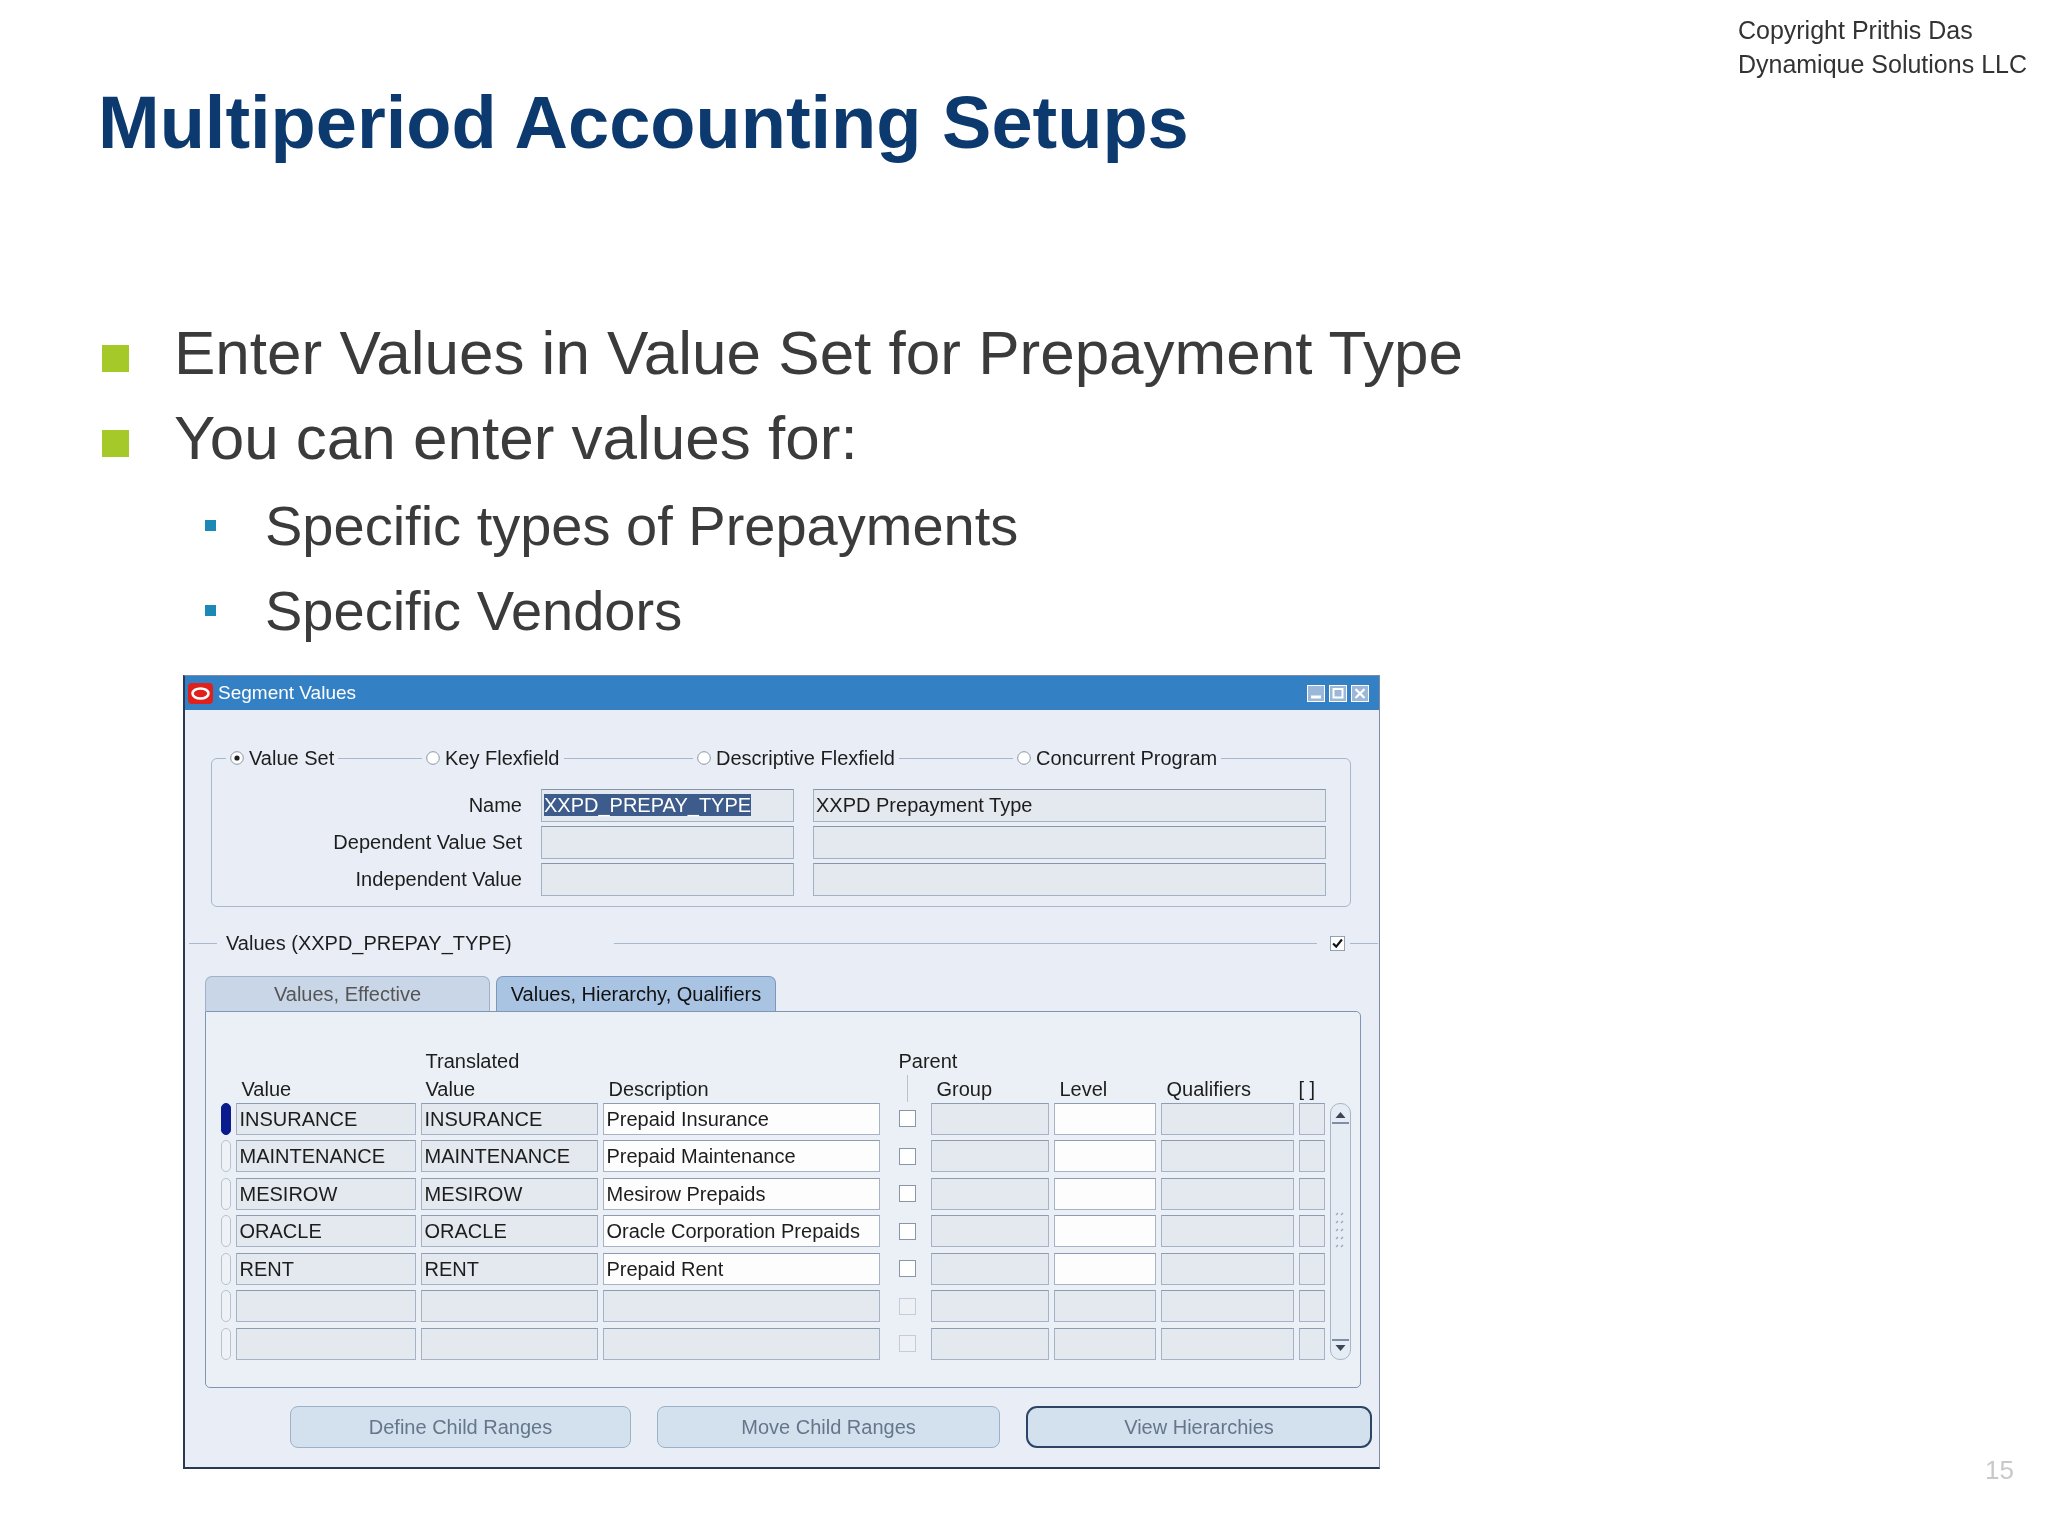  What do you see at coordinates (1338, 693) in the screenshot?
I see `maximize-icon` at bounding box center [1338, 693].